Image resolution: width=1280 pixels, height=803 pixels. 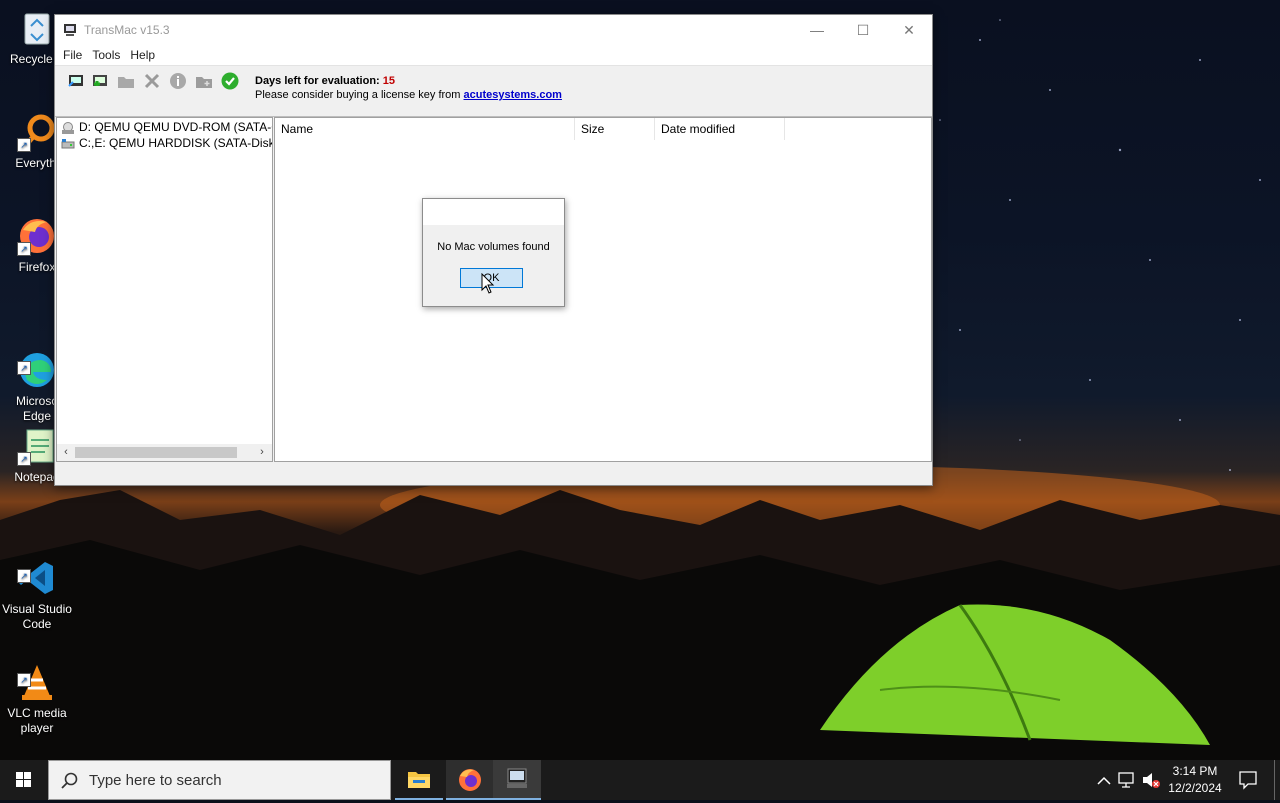 What do you see at coordinates (106, 55) in the screenshot?
I see `menu-tools: Tools` at bounding box center [106, 55].